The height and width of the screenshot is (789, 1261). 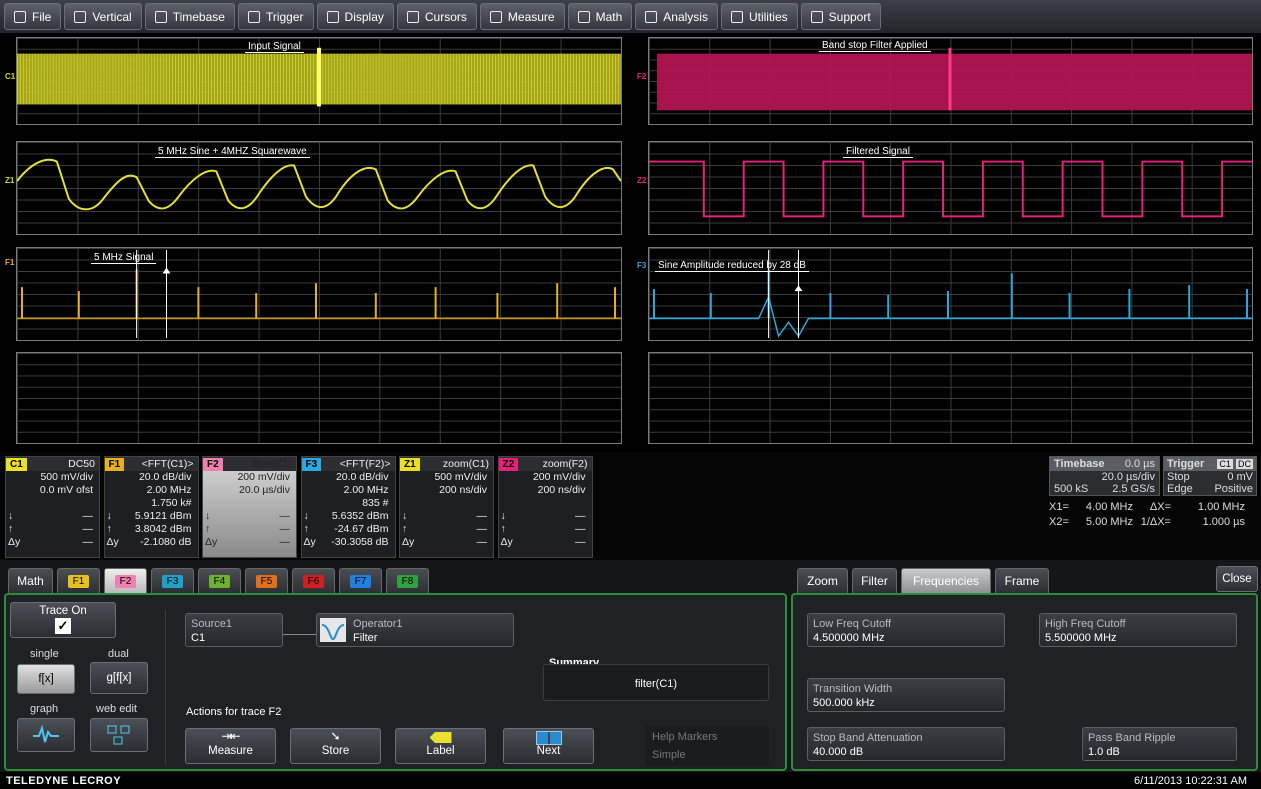 I want to click on summary-value: filter(C1), so click(x=656, y=684).